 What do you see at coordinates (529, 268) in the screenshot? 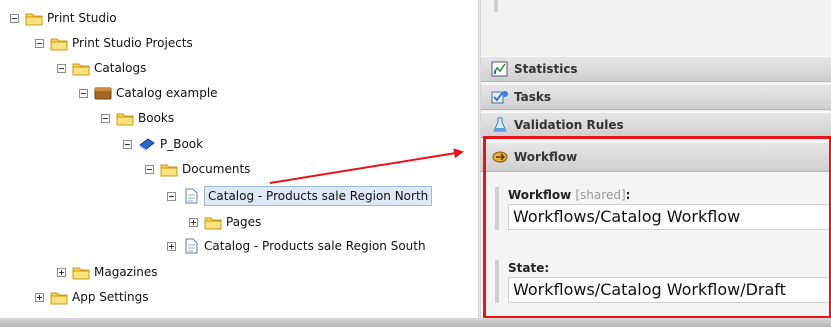
I see `state-field-label: State:` at bounding box center [529, 268].